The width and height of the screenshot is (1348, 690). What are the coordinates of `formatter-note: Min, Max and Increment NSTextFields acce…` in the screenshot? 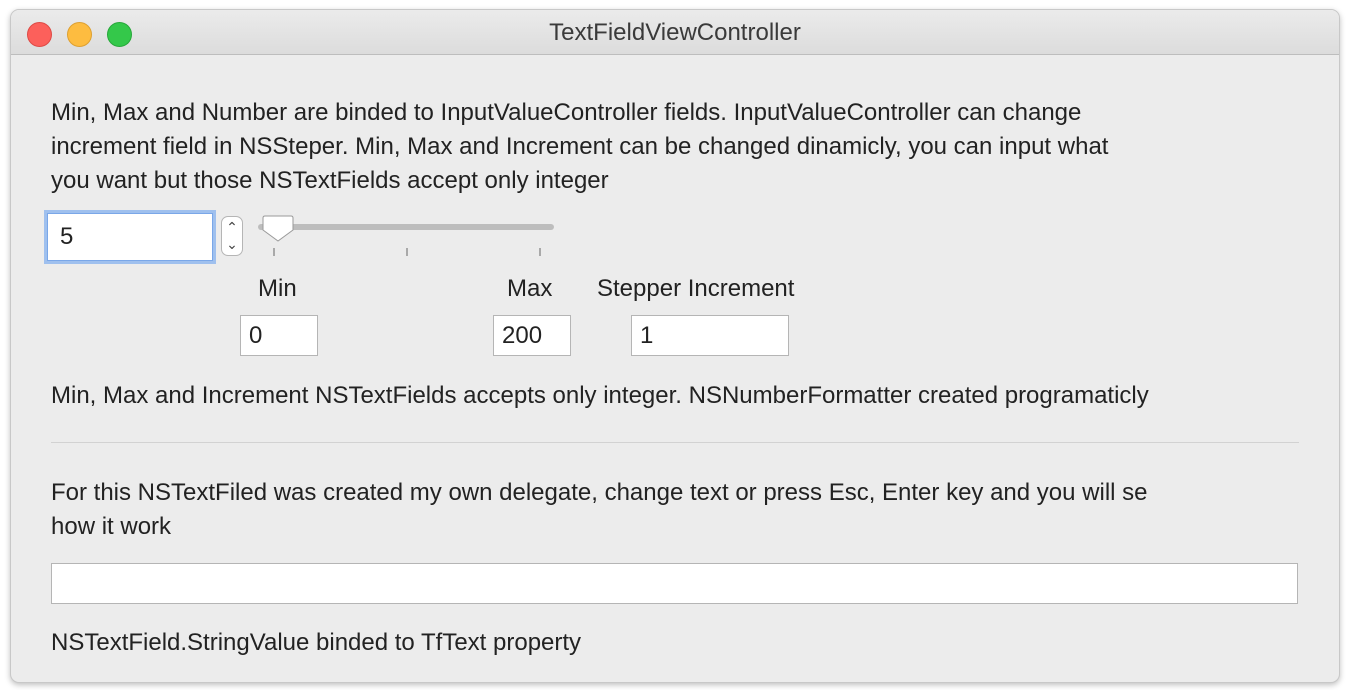 It's located at (600, 395).